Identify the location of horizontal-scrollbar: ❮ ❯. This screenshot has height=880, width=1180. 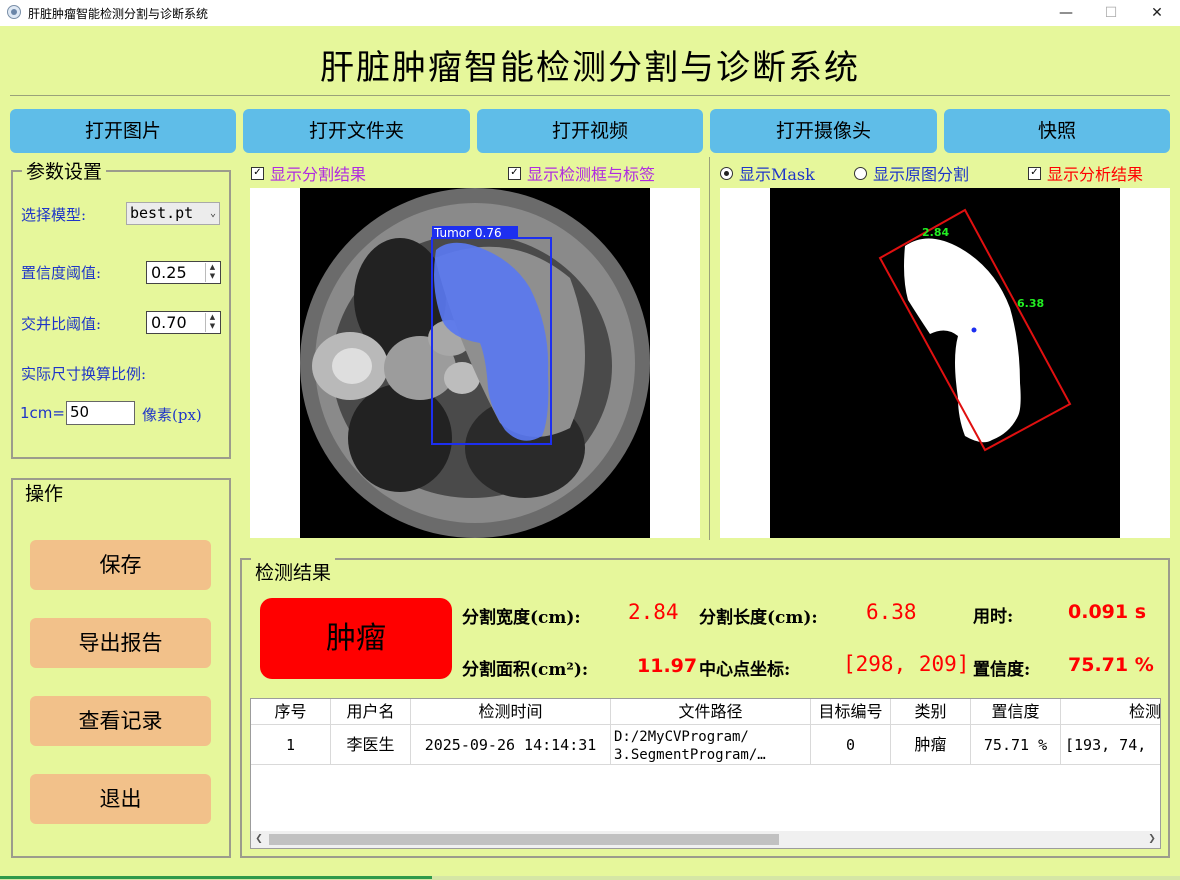
(705, 839).